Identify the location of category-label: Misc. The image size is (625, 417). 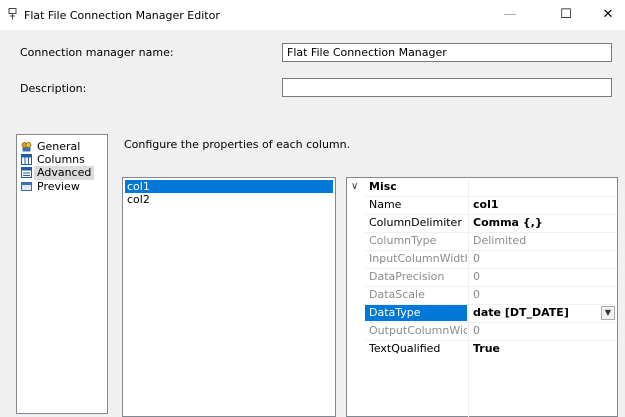
(383, 186).